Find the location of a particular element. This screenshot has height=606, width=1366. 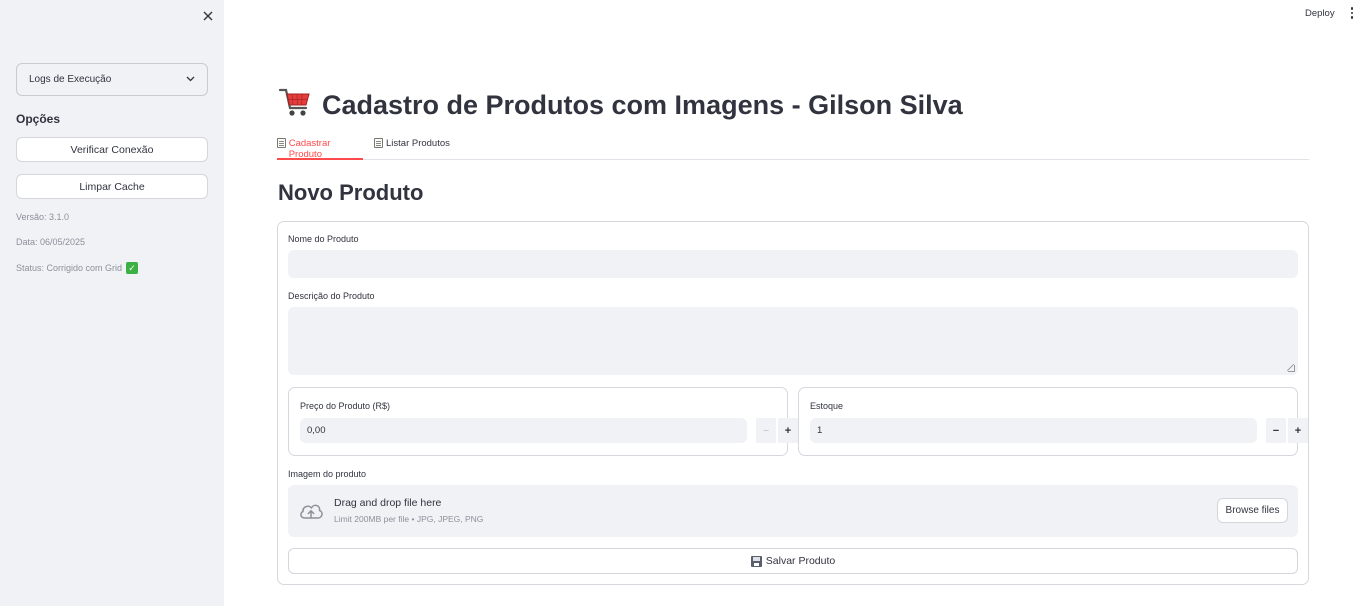

status-text: Status: Corrigido com Grid ✓ is located at coordinates (77, 268).